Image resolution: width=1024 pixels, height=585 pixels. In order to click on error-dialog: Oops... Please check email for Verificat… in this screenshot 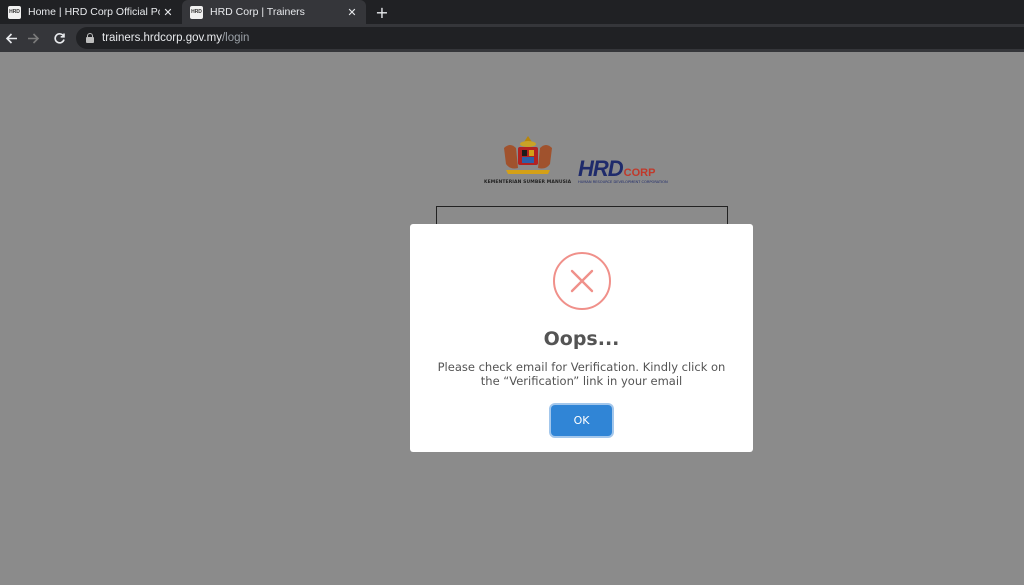, I will do `click(581, 338)`.